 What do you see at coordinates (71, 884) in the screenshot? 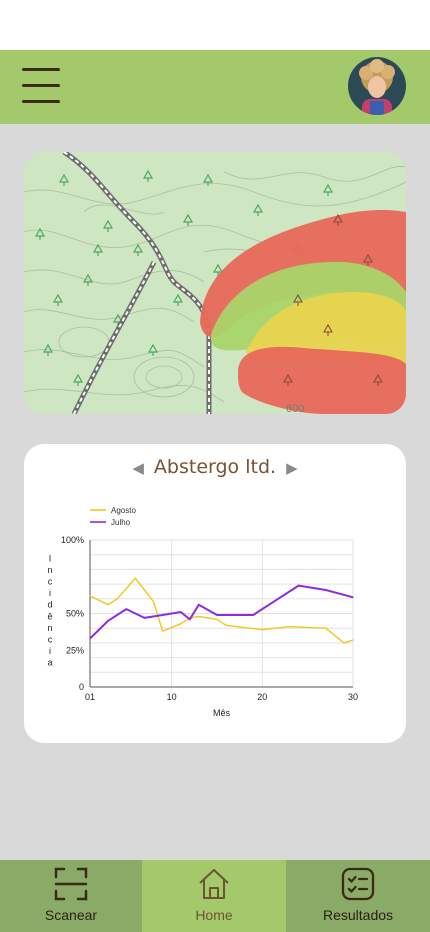
I see `scan-icon` at bounding box center [71, 884].